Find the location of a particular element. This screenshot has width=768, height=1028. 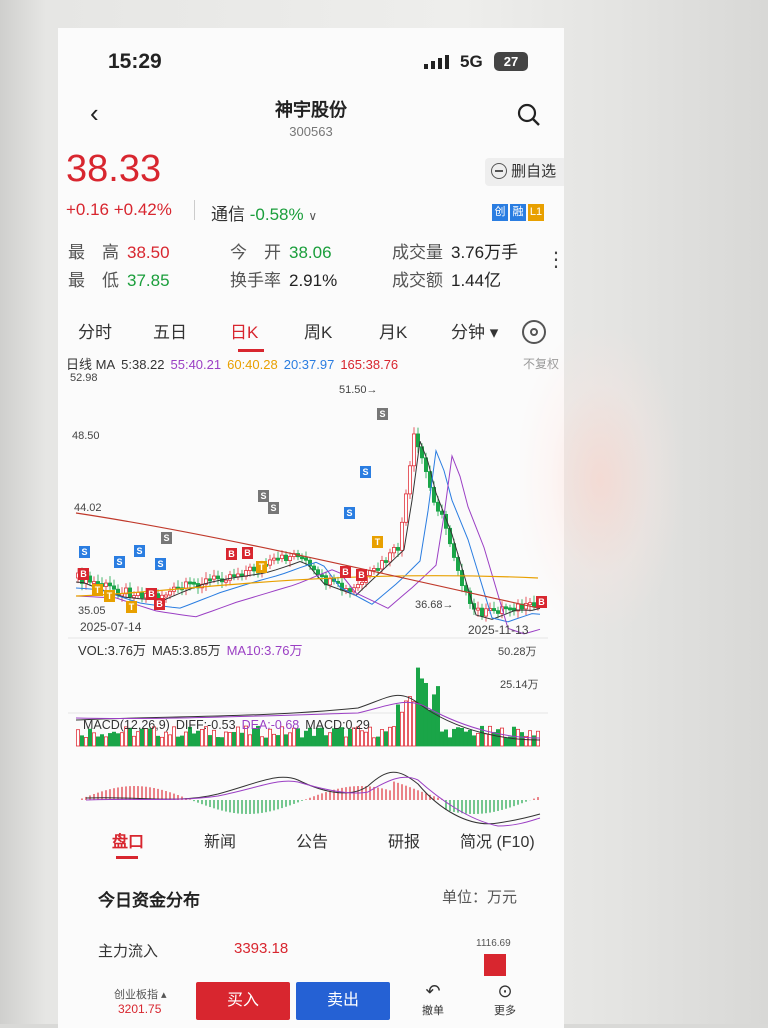

status-bar: 15:29 5G 27 is located at coordinates (311, 61).